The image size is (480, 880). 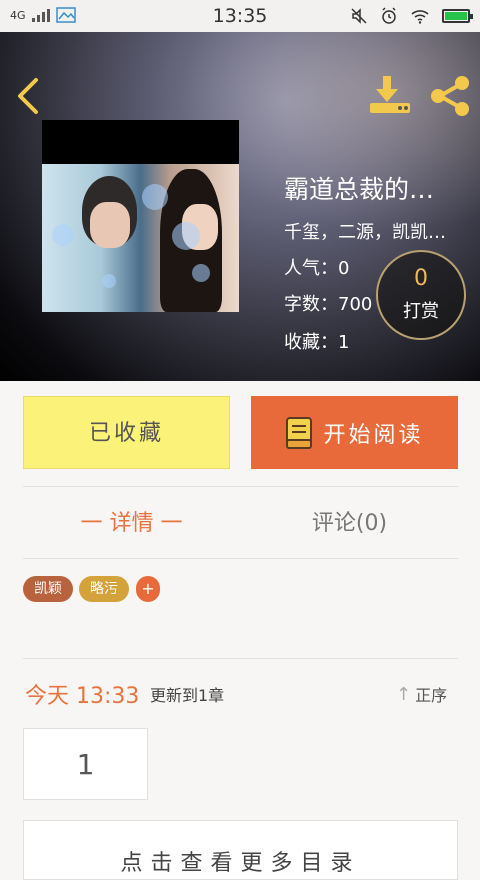 I want to click on alarm-icon, so click(x=389, y=15).